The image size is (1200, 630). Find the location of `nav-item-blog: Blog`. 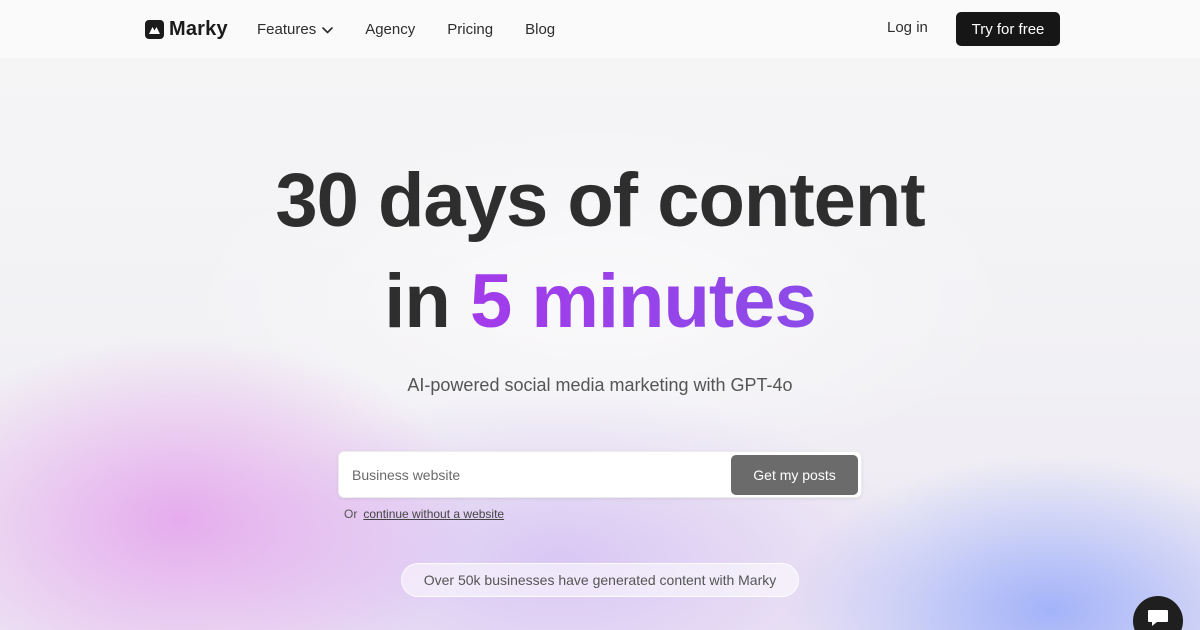

nav-item-blog: Blog is located at coordinates (540, 29).